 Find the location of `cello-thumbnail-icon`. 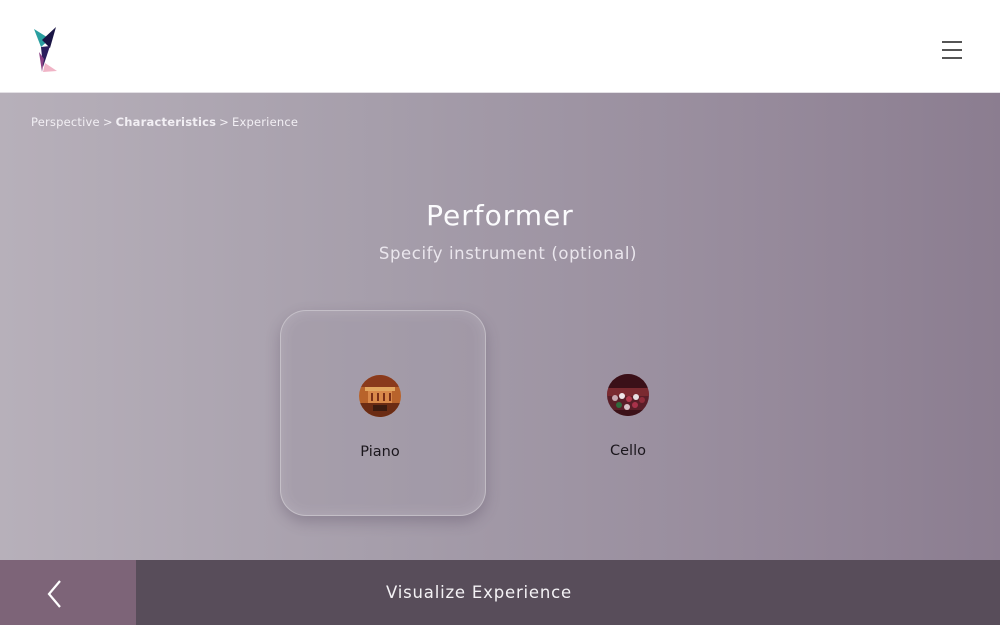

cello-thumbnail-icon is located at coordinates (628, 395).